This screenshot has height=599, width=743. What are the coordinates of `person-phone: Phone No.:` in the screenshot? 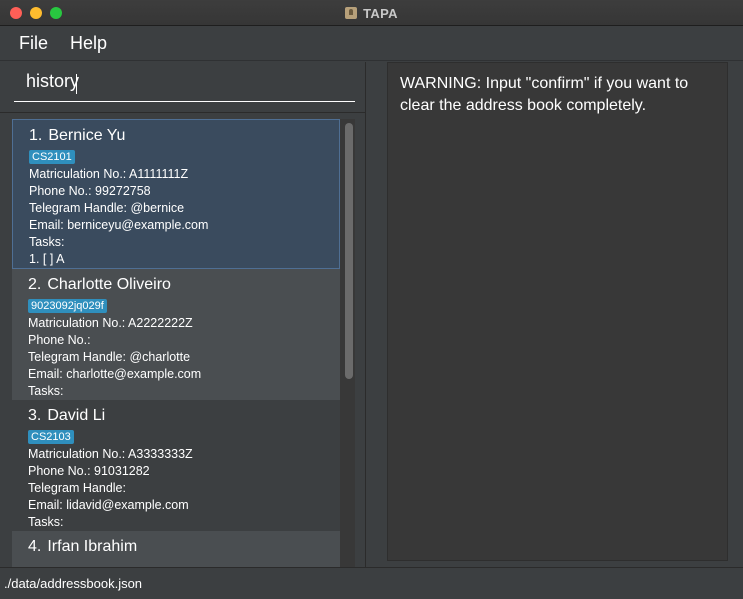 It's located at (59, 340).